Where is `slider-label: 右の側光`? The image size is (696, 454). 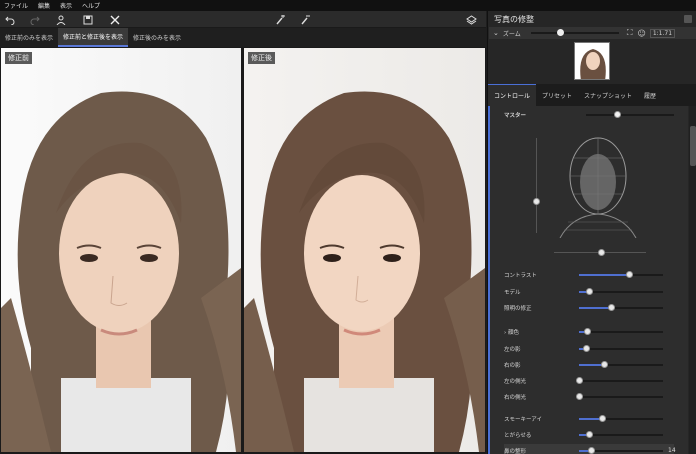 slider-label: 右の側光 is located at coordinates (515, 398).